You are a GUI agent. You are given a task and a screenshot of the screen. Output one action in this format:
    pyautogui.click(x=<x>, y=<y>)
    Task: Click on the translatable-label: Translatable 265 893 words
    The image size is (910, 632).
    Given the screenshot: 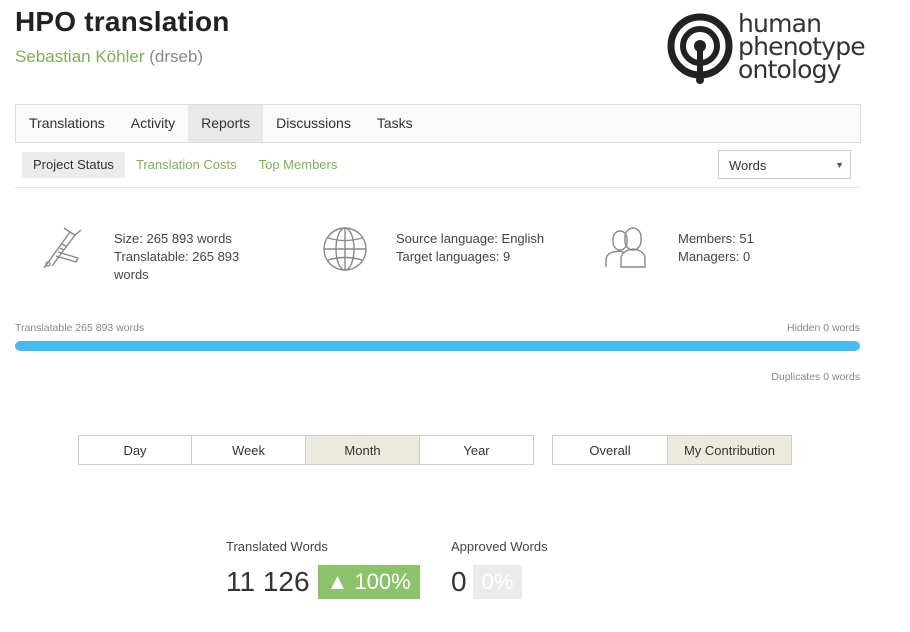 What is the action you would take?
    pyautogui.click(x=80, y=328)
    